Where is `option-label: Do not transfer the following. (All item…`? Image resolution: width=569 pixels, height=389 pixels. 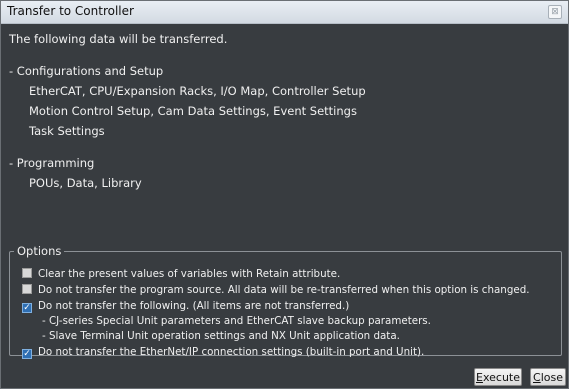 option-label: Do not transfer the following. (All item… is located at coordinates (194, 306).